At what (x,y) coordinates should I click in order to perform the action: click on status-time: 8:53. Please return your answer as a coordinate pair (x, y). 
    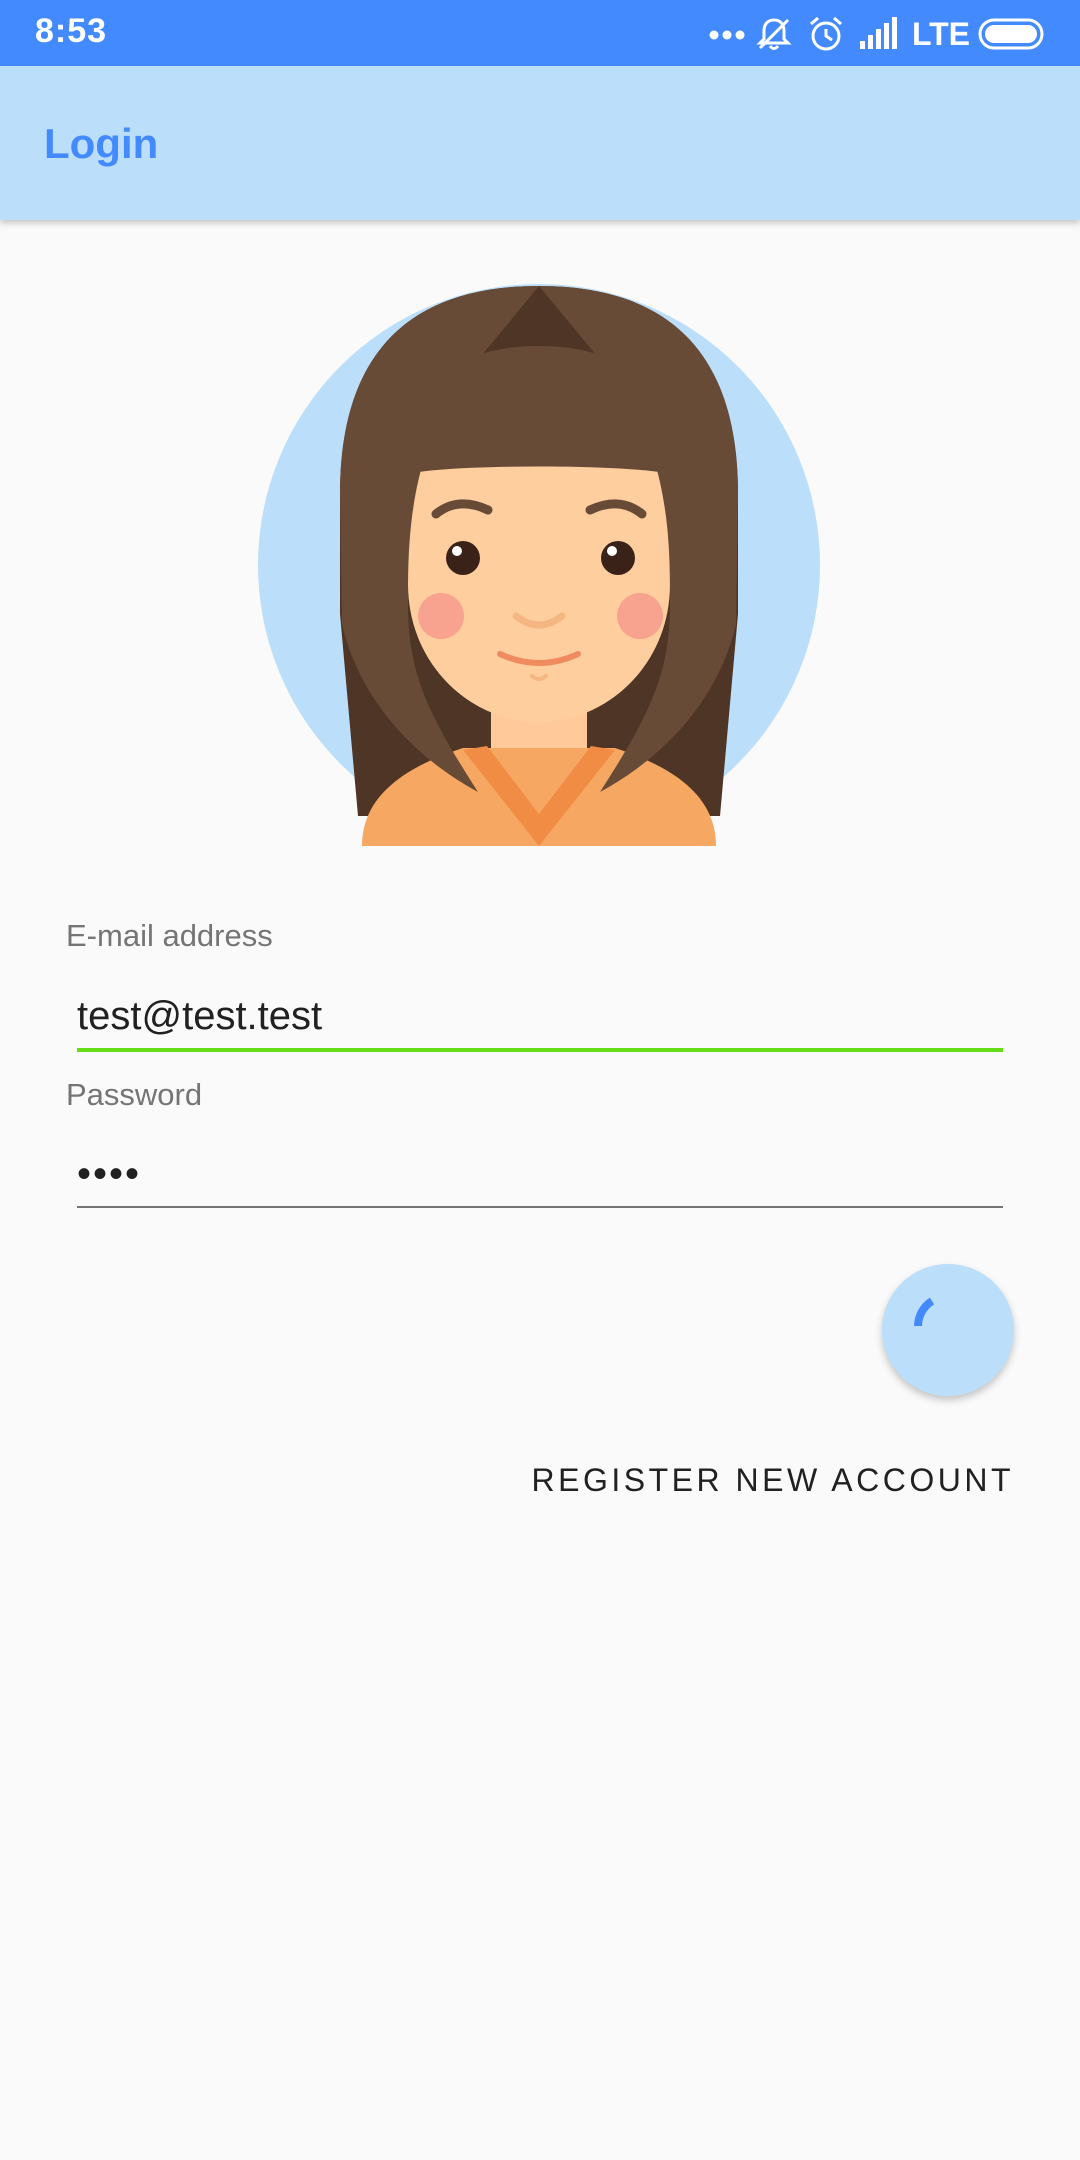
    Looking at the image, I should click on (71, 31).